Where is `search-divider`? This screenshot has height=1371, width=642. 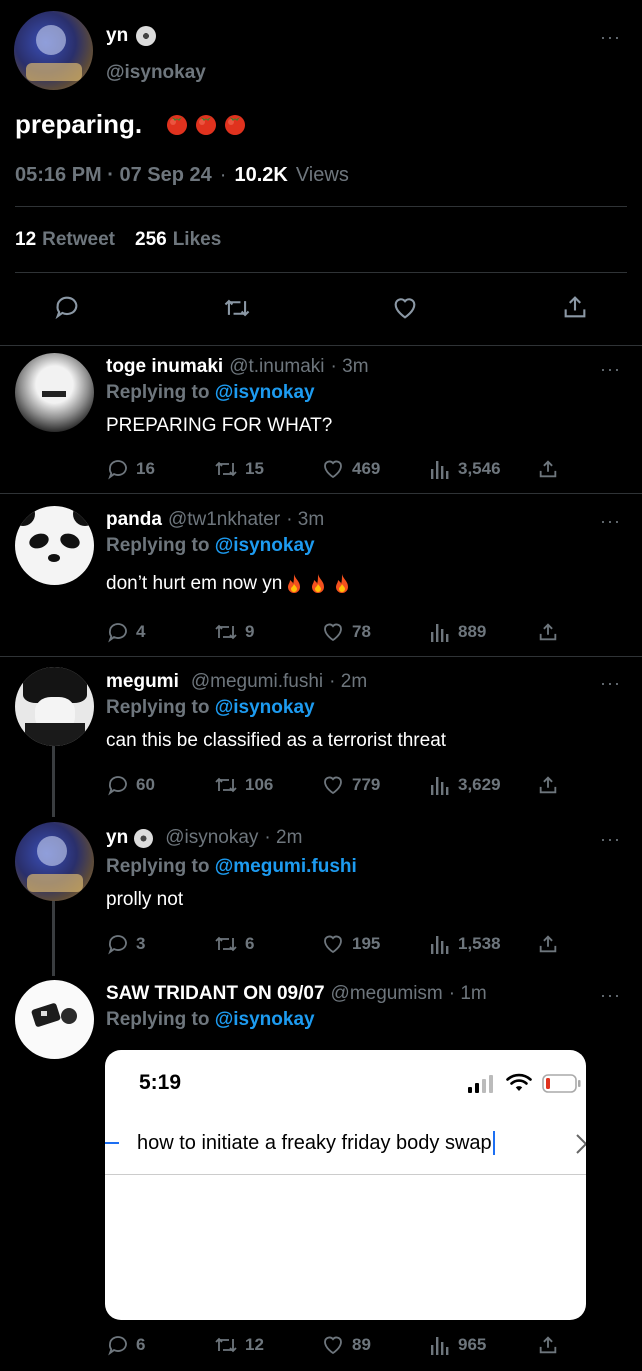 search-divider is located at coordinates (345, 1174).